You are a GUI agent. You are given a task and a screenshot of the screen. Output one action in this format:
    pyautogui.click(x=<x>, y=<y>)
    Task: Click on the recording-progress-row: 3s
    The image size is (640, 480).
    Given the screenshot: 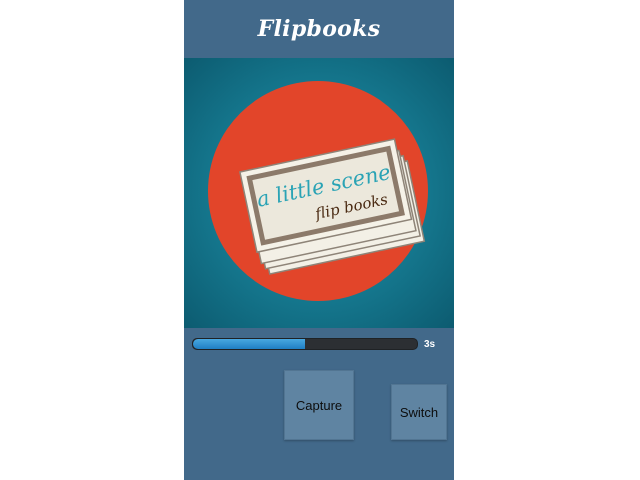 What is the action you would take?
    pyautogui.click(x=319, y=343)
    